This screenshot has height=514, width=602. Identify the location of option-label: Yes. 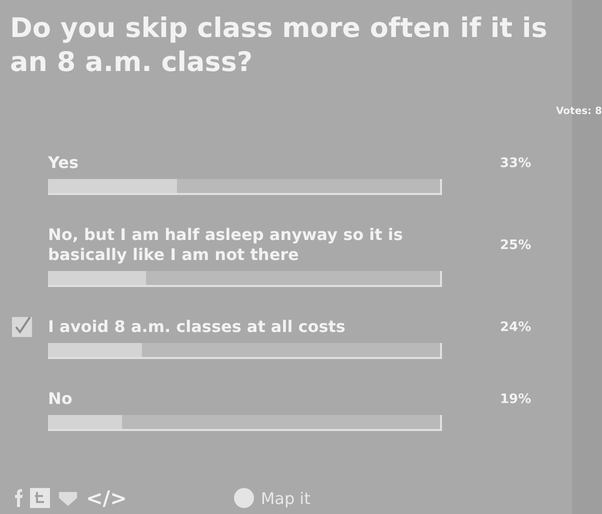
(64, 163).